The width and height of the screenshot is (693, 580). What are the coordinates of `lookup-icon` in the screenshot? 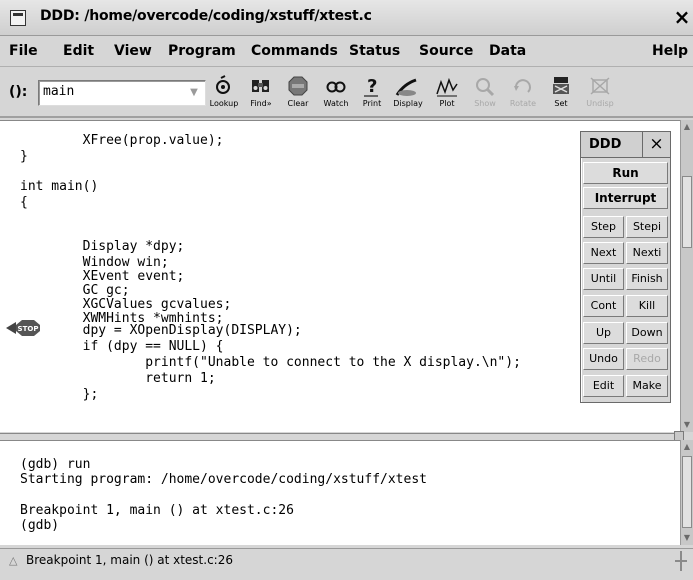 It's located at (223, 84).